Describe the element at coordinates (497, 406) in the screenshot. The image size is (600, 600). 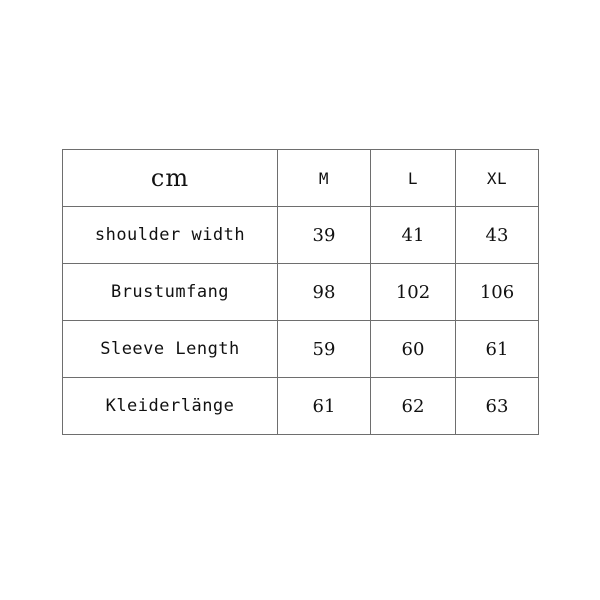
I see `value-kleiderlaenge-xl: 63` at that location.